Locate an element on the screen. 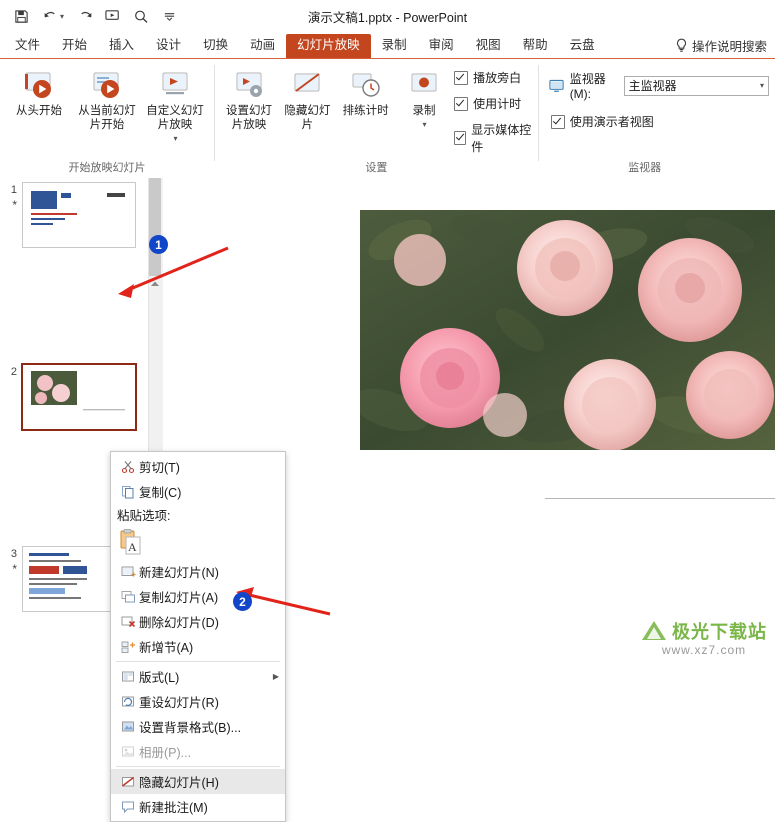 The width and height of the screenshot is (775, 822). context-menu-item-reset-slide: 重设幻灯片(R) is located at coordinates (198, 701).